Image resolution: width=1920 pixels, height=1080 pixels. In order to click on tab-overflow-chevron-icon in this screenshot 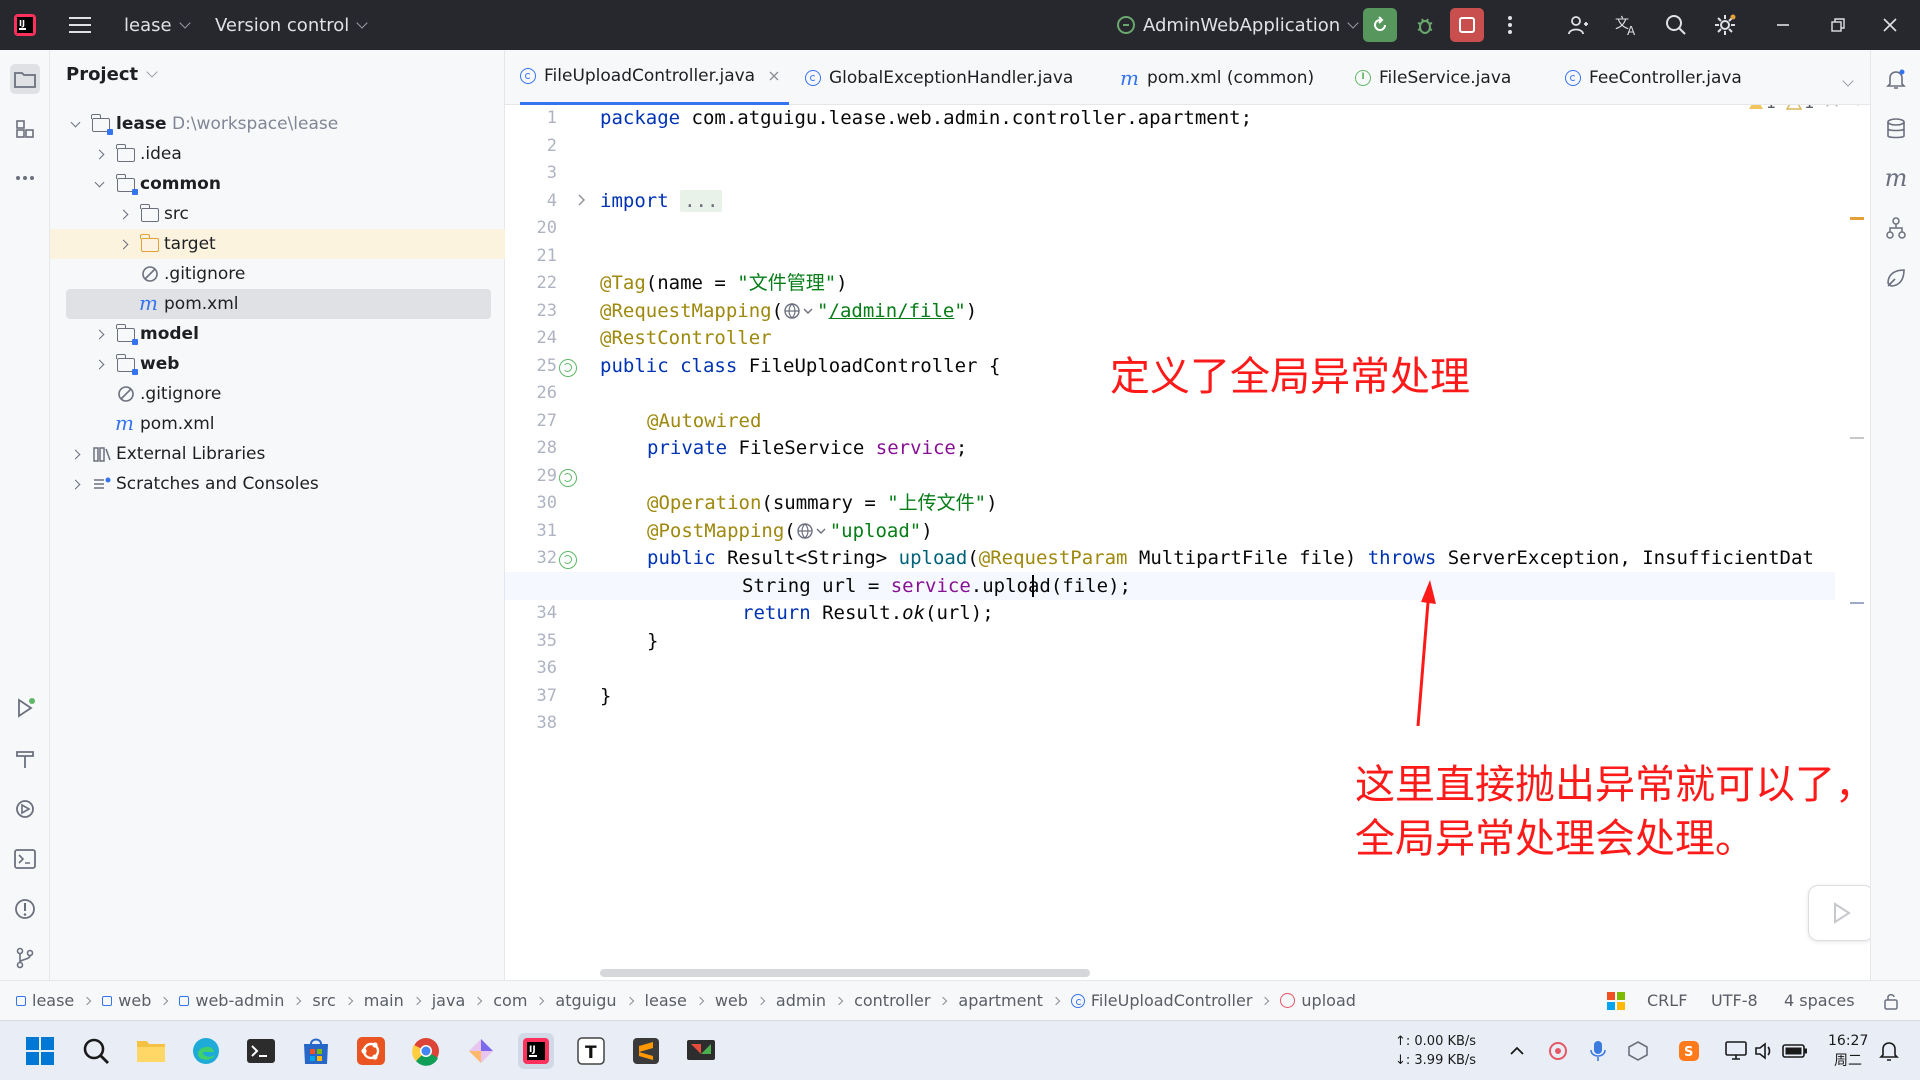, I will do `click(1844, 79)`.